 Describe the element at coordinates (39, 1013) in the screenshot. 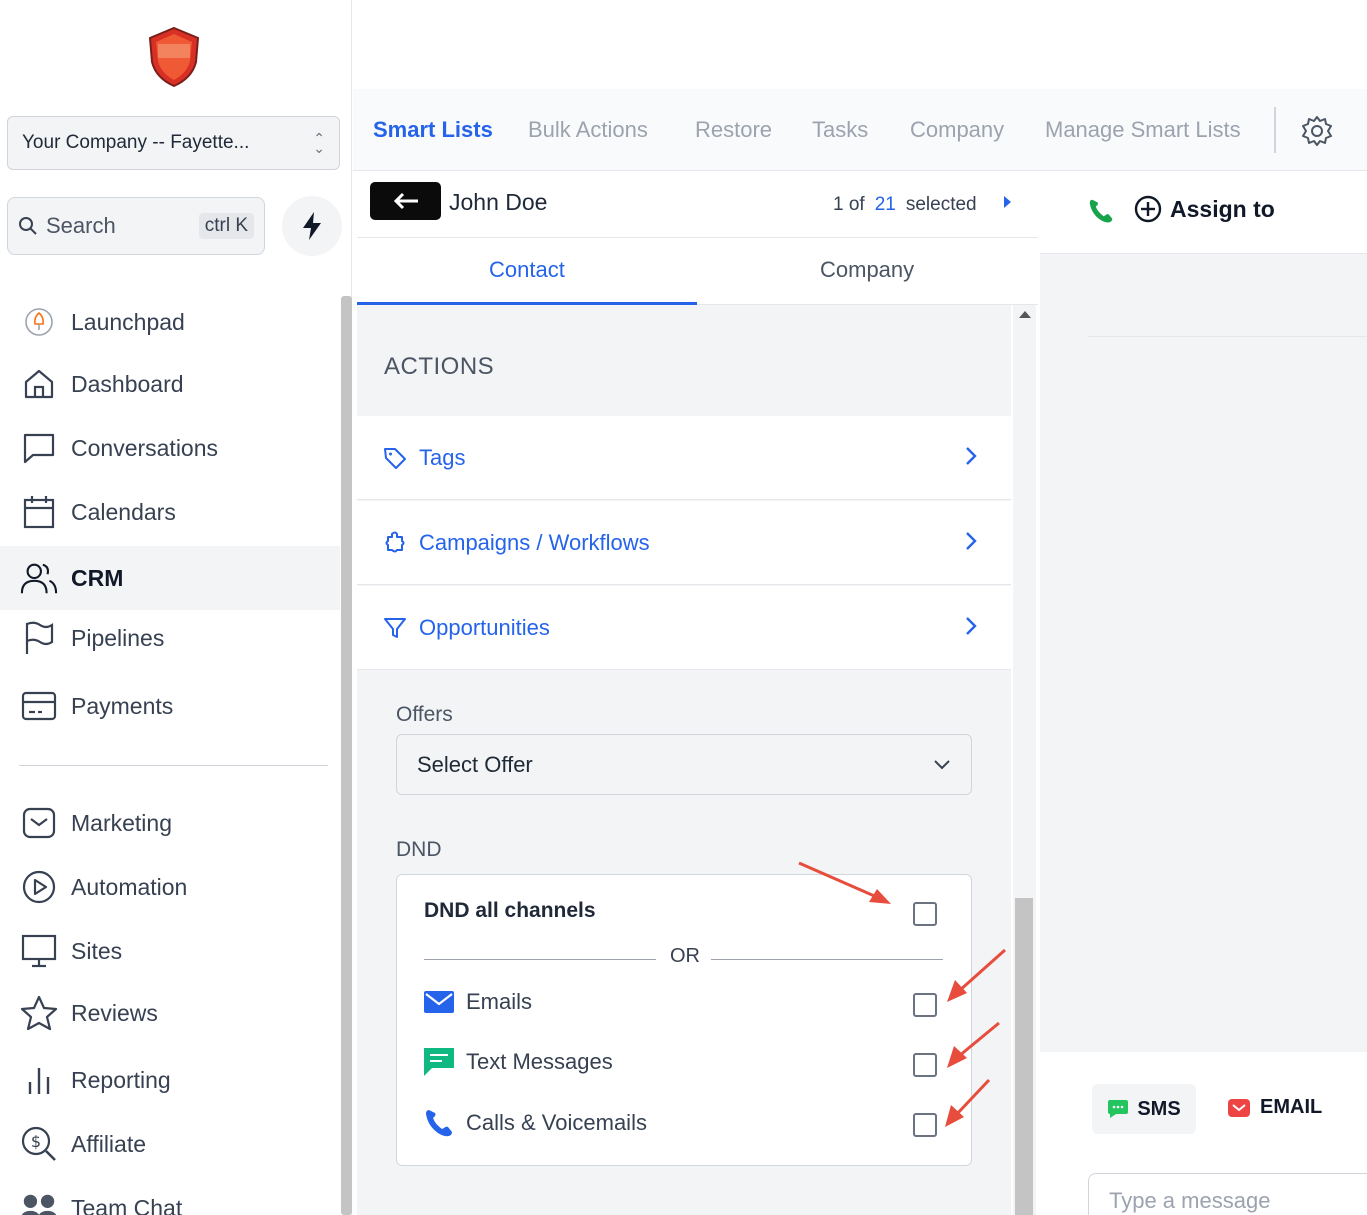

I see `star-icon` at that location.